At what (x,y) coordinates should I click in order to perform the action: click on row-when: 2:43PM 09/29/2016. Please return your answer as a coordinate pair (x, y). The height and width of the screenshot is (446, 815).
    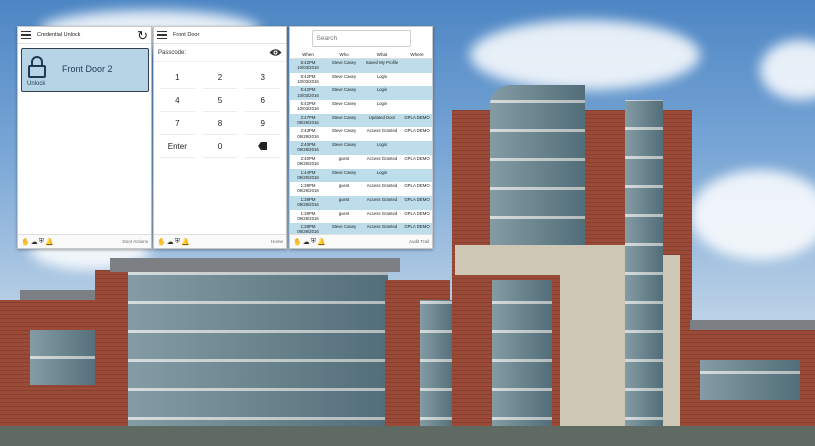
    Looking at the image, I should click on (308, 133).